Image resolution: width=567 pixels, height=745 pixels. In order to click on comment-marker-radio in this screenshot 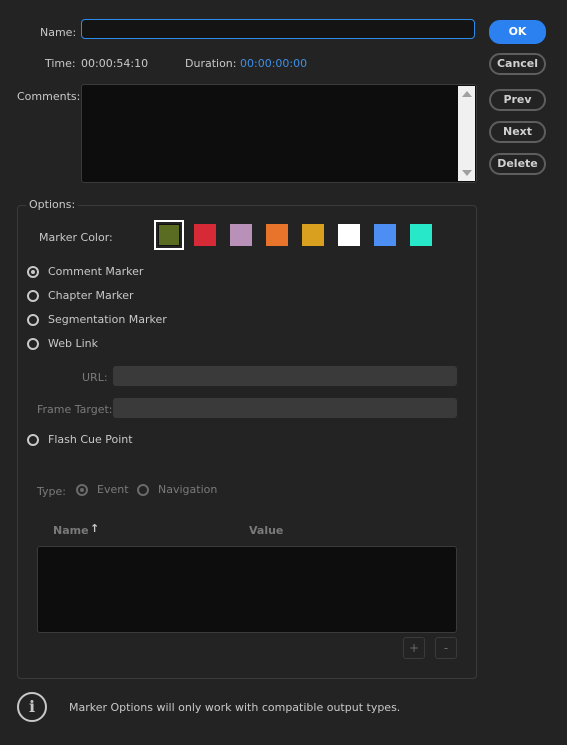, I will do `click(33, 272)`.